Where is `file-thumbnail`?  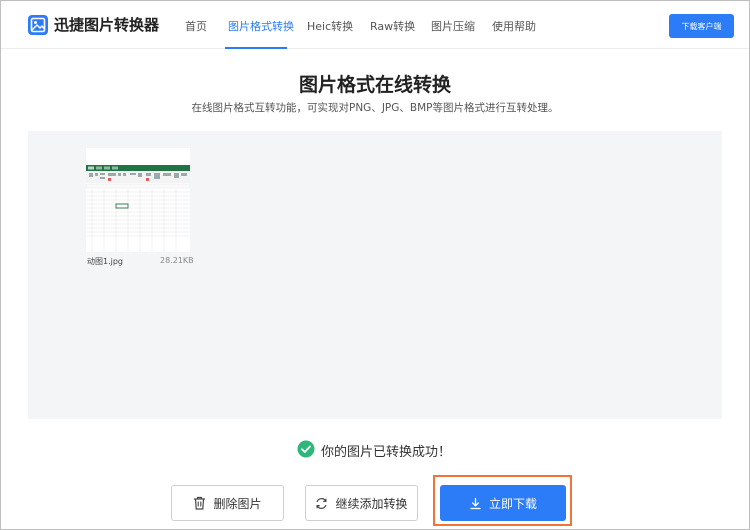 file-thumbnail is located at coordinates (138, 200).